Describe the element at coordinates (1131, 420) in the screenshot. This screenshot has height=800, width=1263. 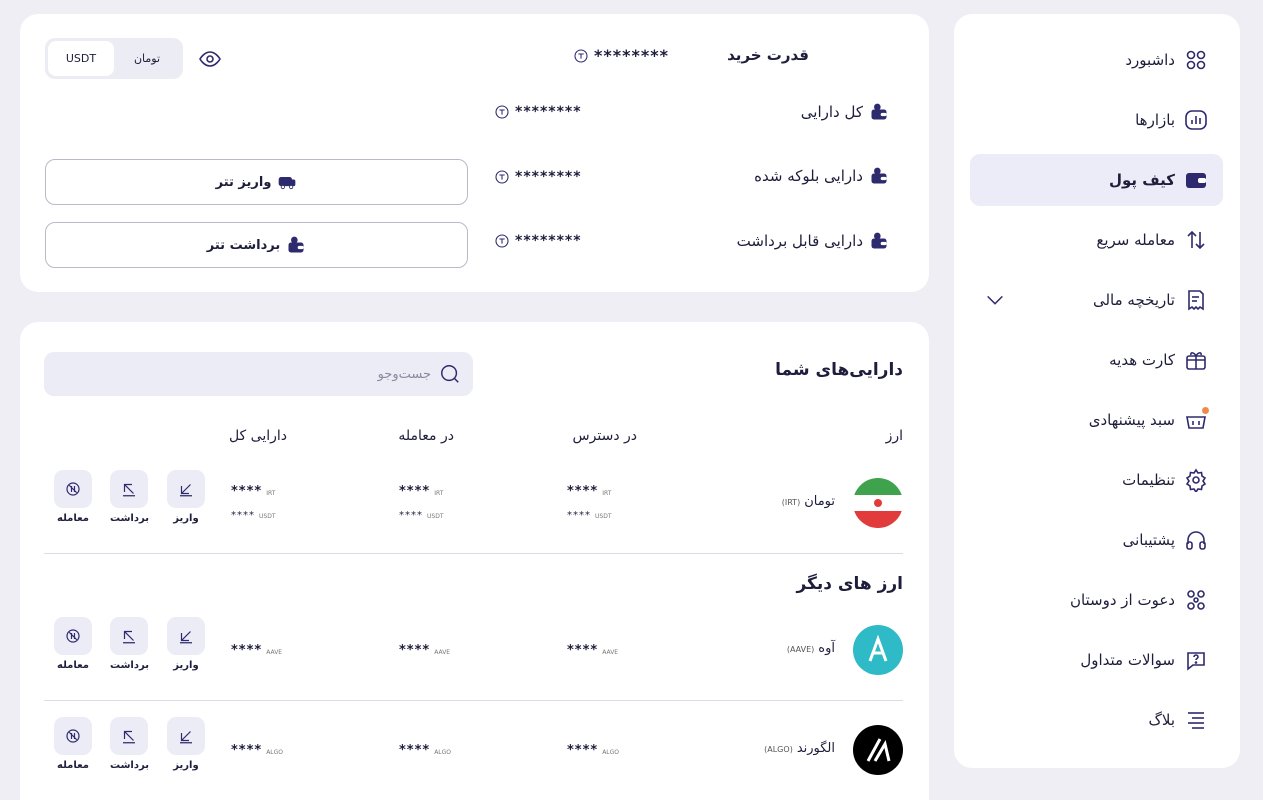
I see `sidebar-item-label: سبد پیشنهادی` at that location.